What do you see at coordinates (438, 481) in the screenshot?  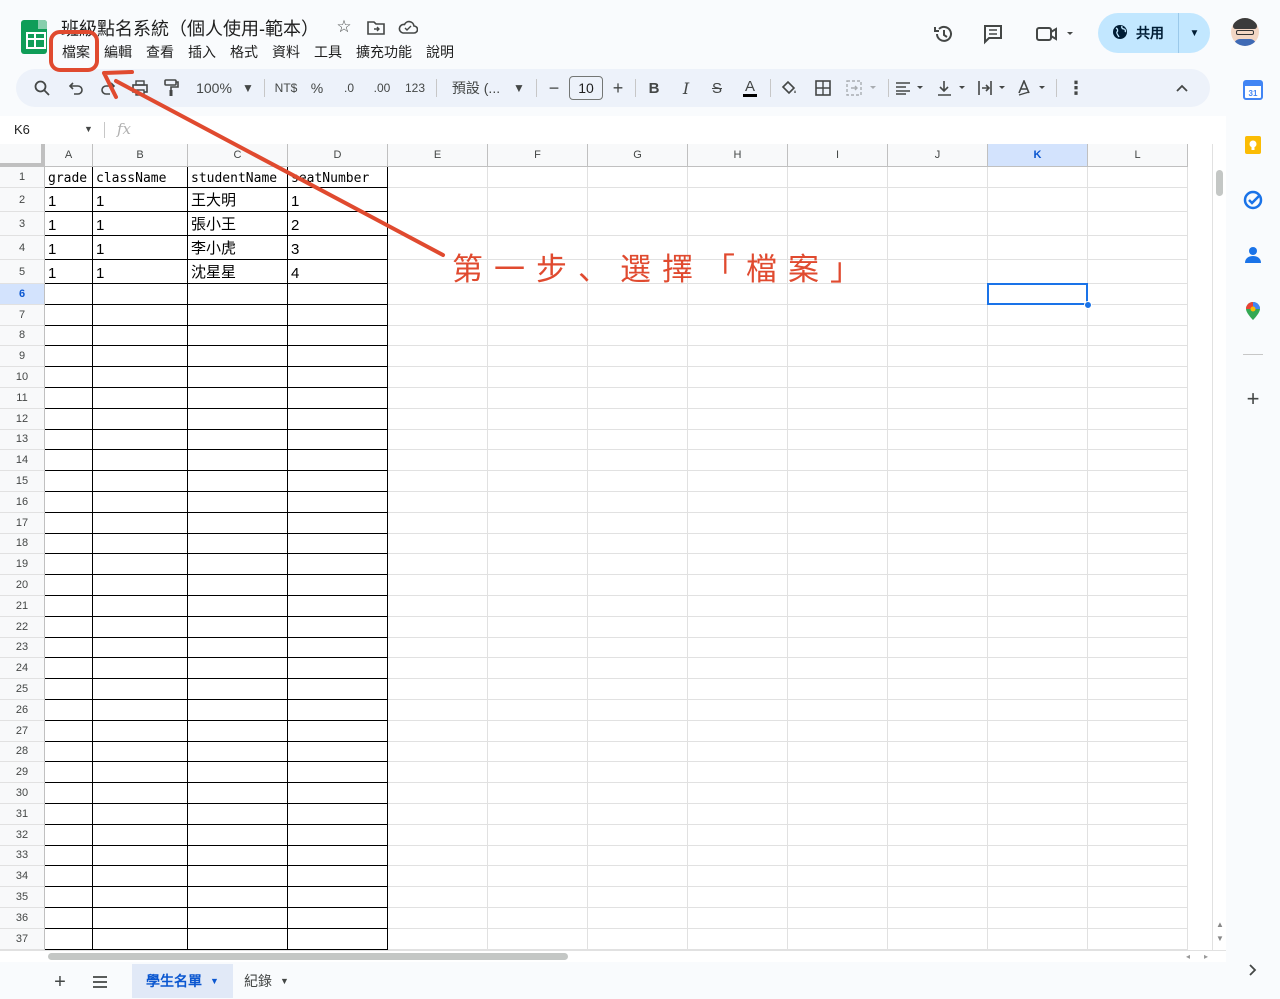 I see `cell-e15` at bounding box center [438, 481].